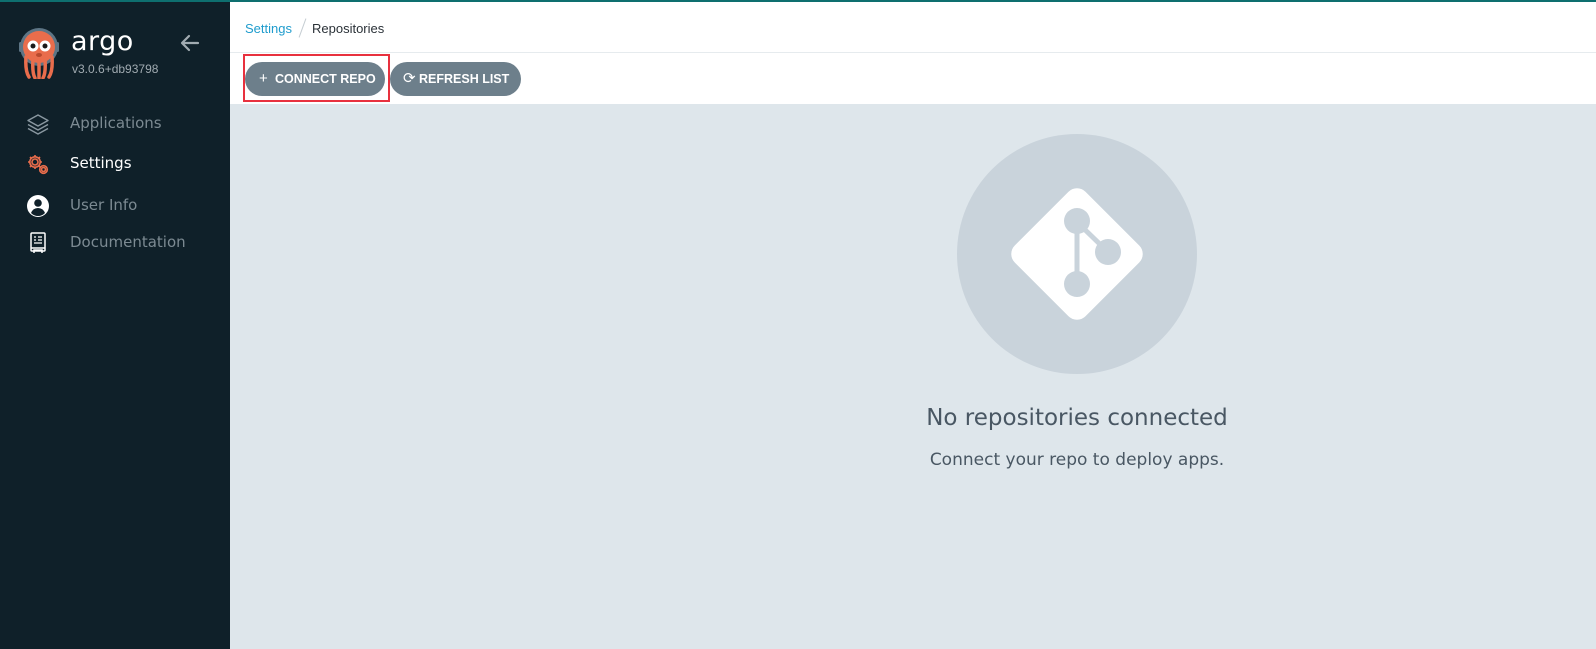 This screenshot has height=649, width=1596. What do you see at coordinates (263, 78) in the screenshot?
I see `plus-icon: +` at bounding box center [263, 78].